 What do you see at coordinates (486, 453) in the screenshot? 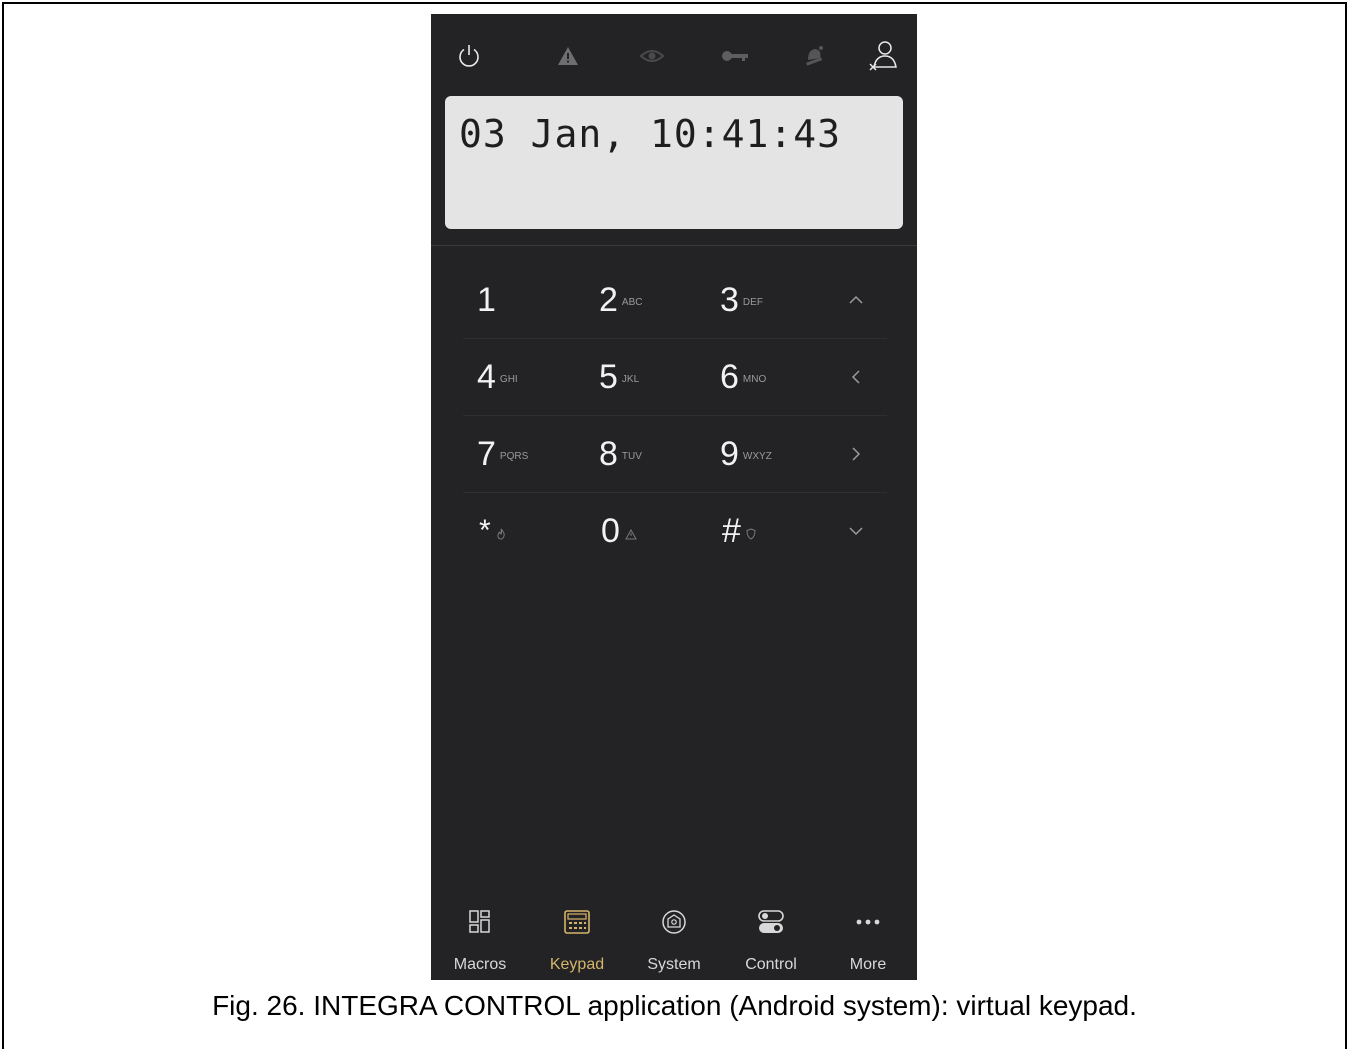
I see `key-digit: 7` at bounding box center [486, 453].